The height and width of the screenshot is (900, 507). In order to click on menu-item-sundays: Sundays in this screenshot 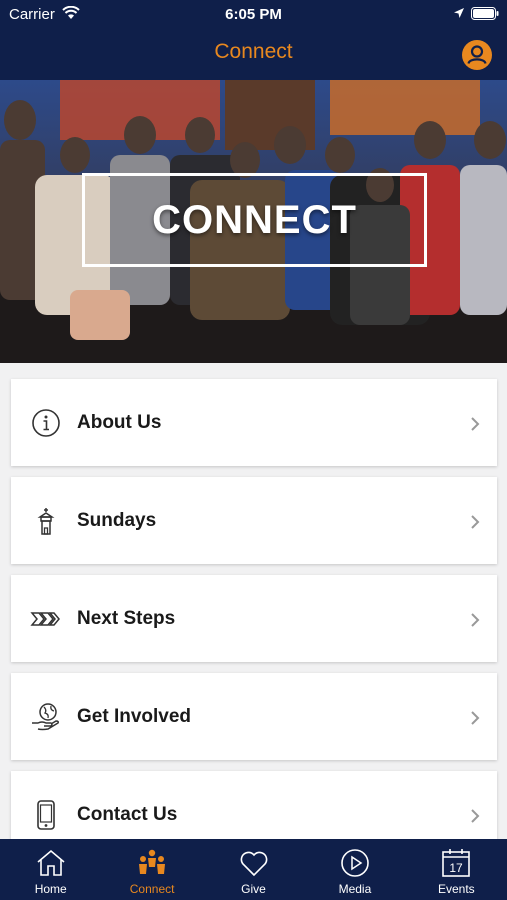, I will do `click(254, 520)`.